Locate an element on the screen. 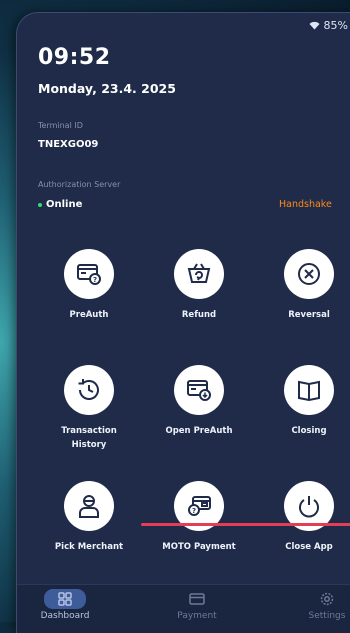  tile-reversal: Reversal is located at coordinates (304, 285).